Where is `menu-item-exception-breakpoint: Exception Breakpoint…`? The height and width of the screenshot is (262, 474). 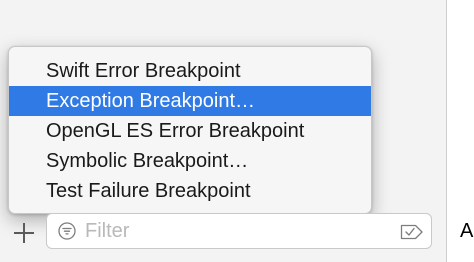
menu-item-exception-breakpoint: Exception Breakpoint… is located at coordinates (190, 101).